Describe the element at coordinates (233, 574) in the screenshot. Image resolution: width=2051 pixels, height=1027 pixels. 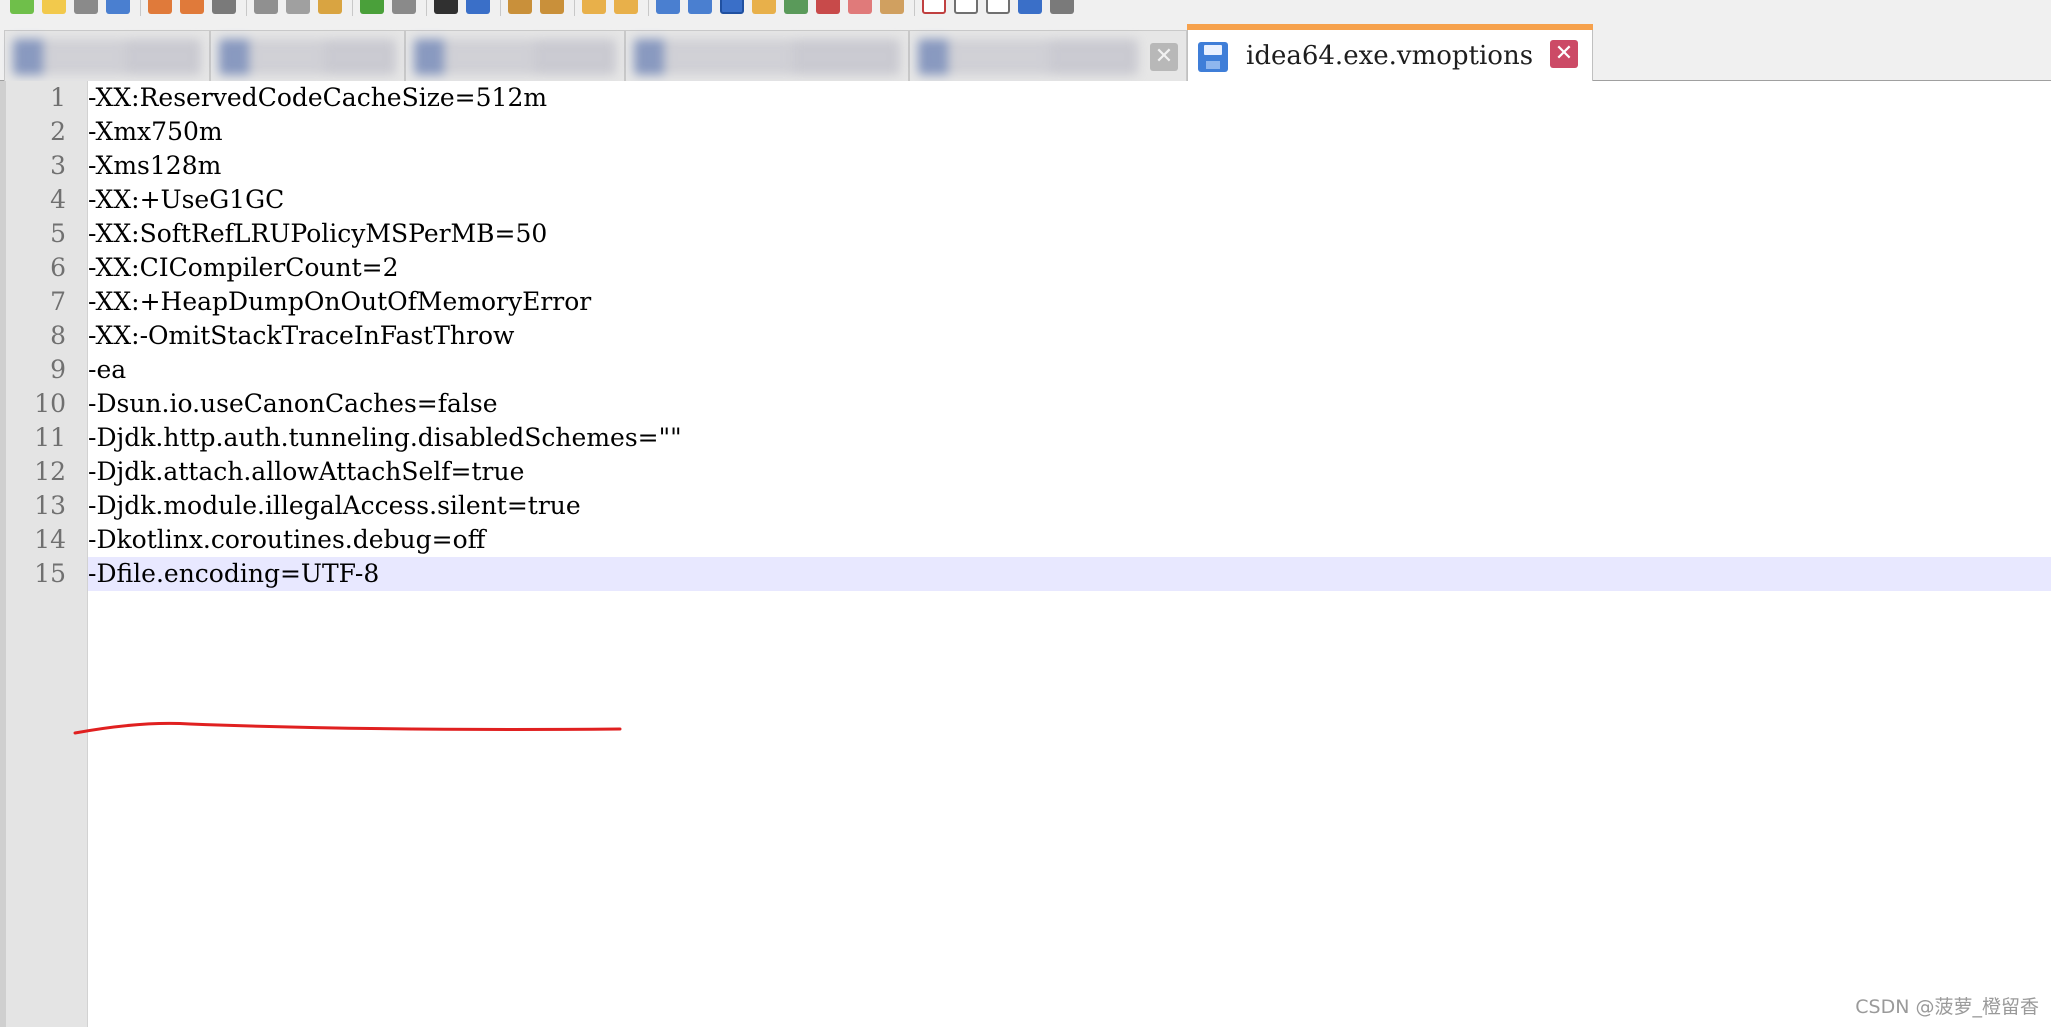
I see `line-text: -Dfile.encoding=UTF-8` at that location.